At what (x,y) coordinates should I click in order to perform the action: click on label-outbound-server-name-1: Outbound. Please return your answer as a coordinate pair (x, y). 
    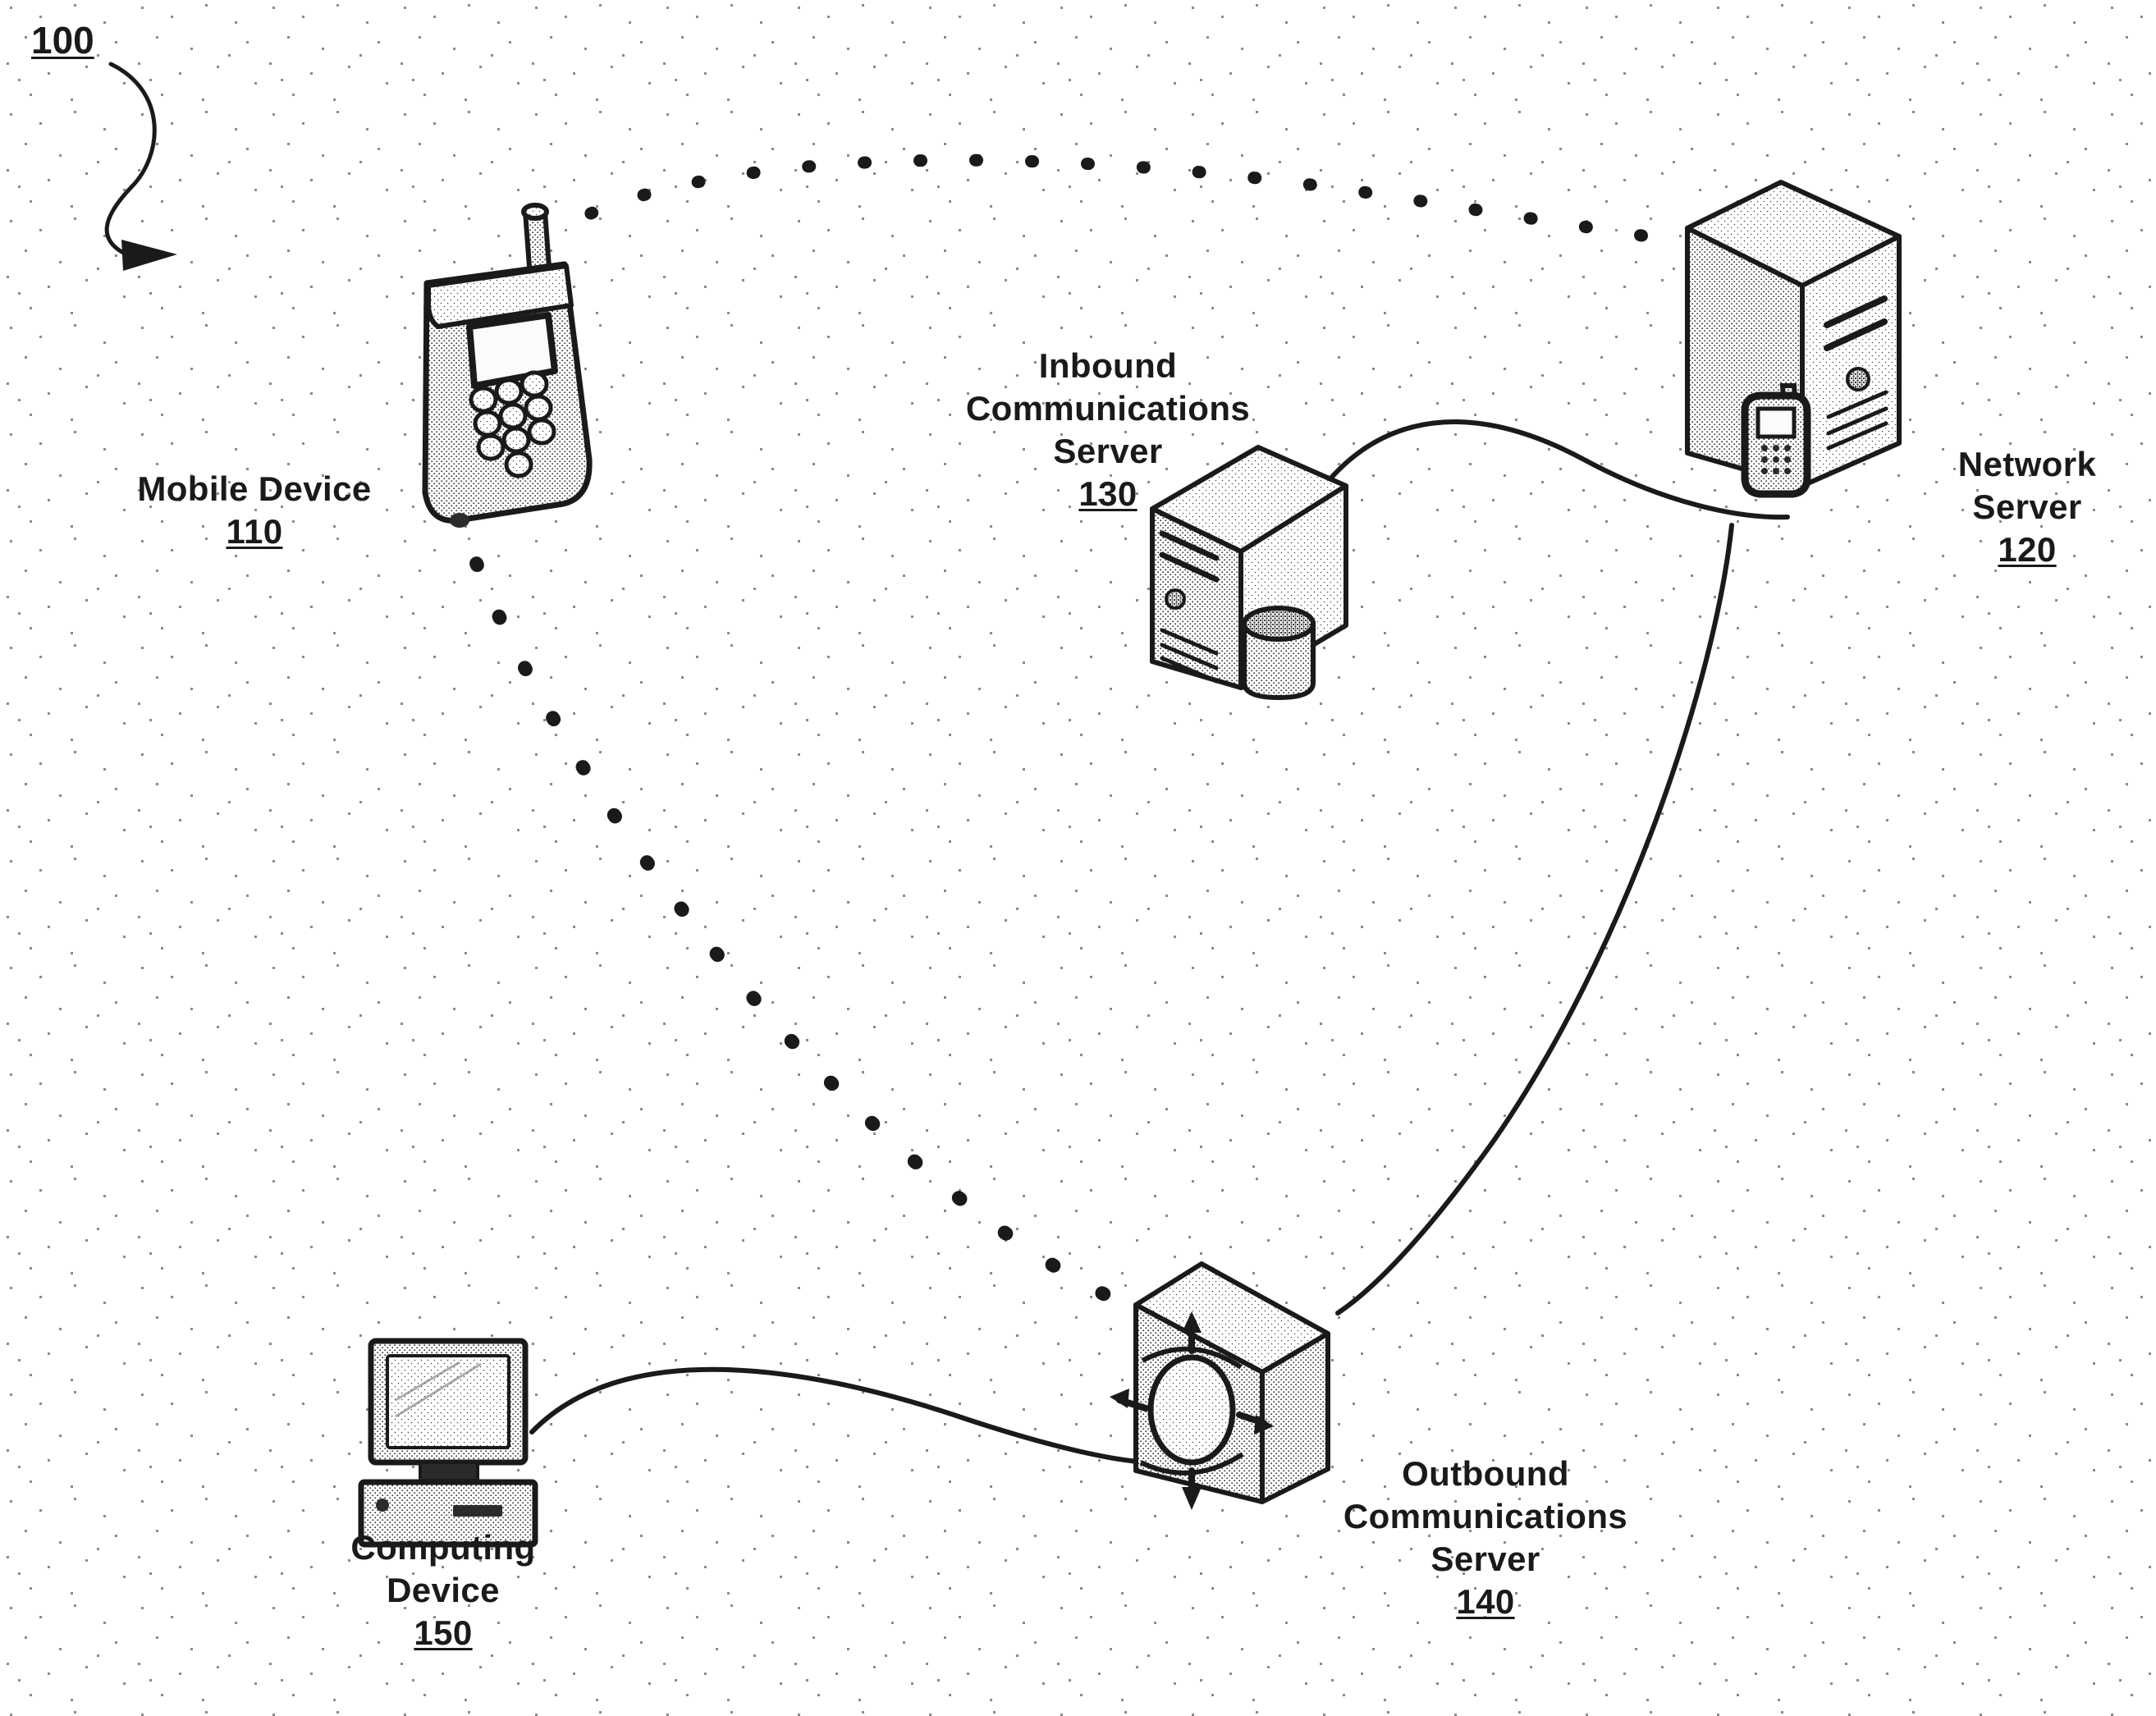
    Looking at the image, I should click on (1485, 1473).